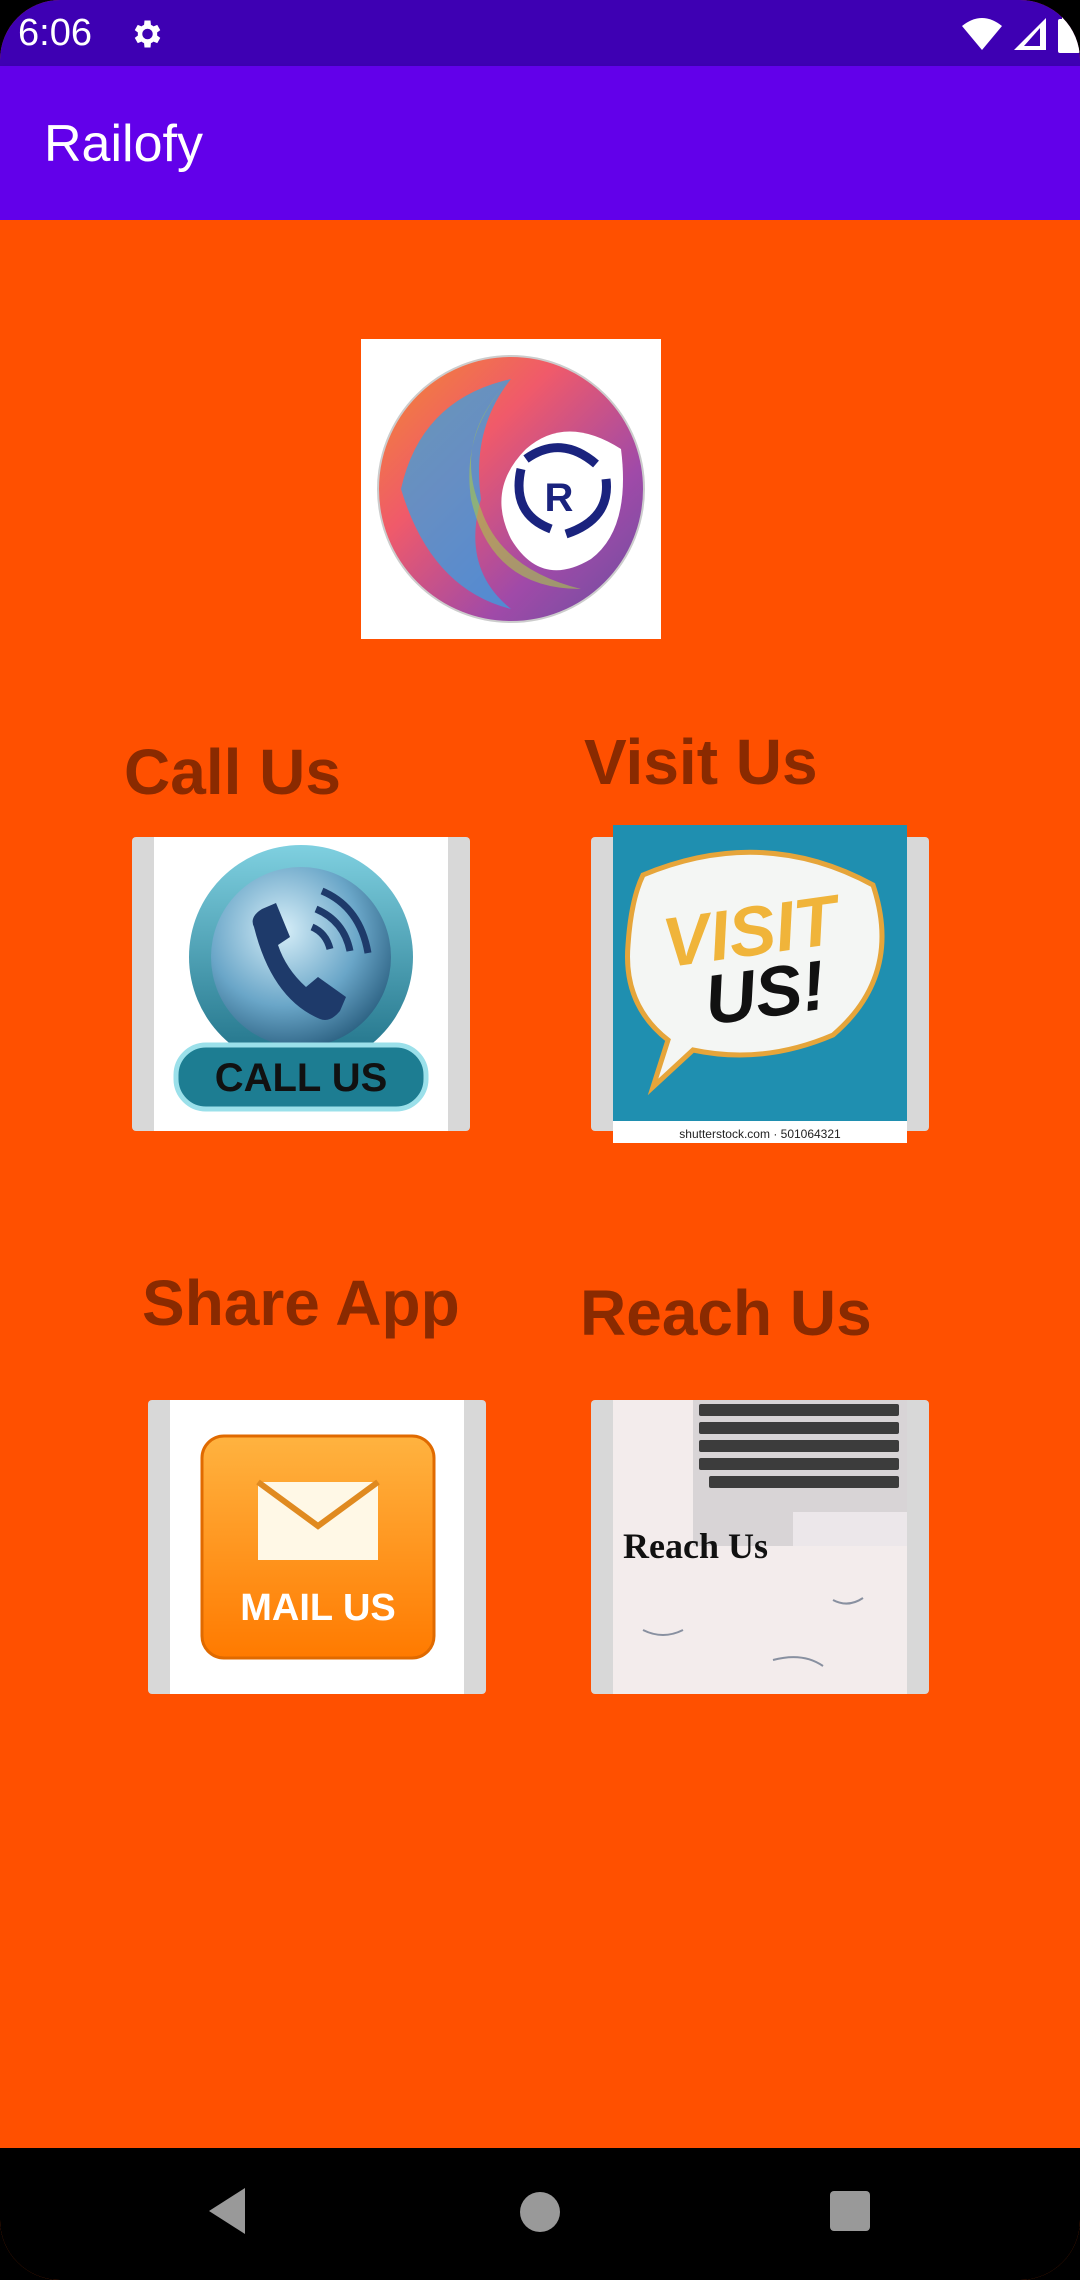 This screenshot has width=1080, height=2280. Describe the element at coordinates (301, 1303) in the screenshot. I see `share-app-label: Share App` at that location.